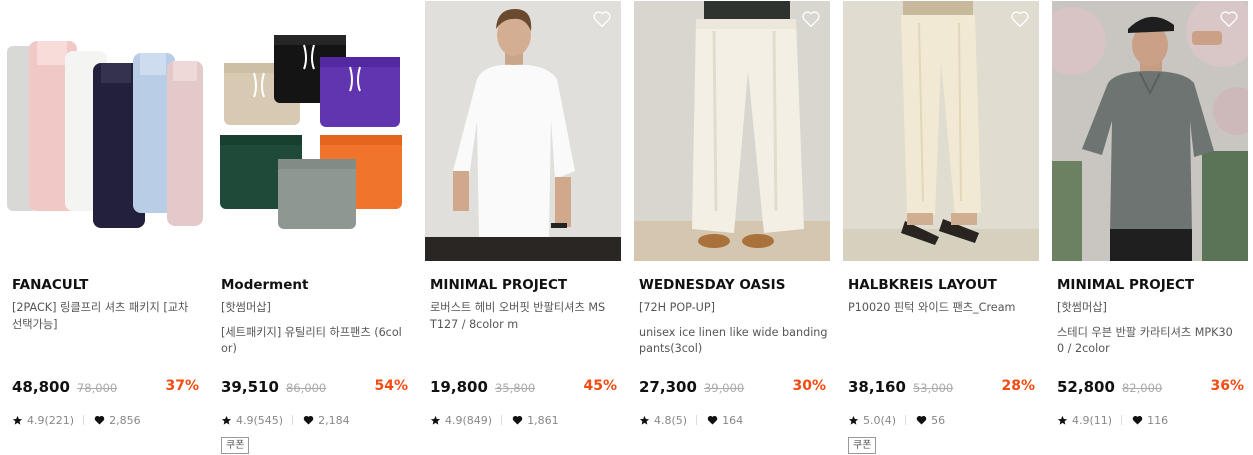 This screenshot has height=455, width=1253. What do you see at coordinates (76, 420) in the screenshot?
I see `product-meta: 4.9(221) 2,856` at bounding box center [76, 420].